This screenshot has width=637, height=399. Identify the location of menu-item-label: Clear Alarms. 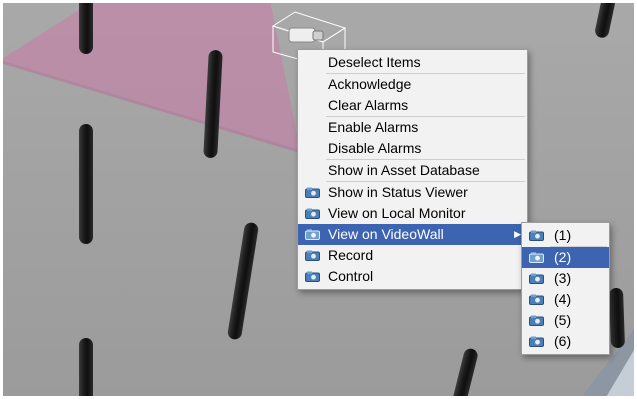
(368, 105).